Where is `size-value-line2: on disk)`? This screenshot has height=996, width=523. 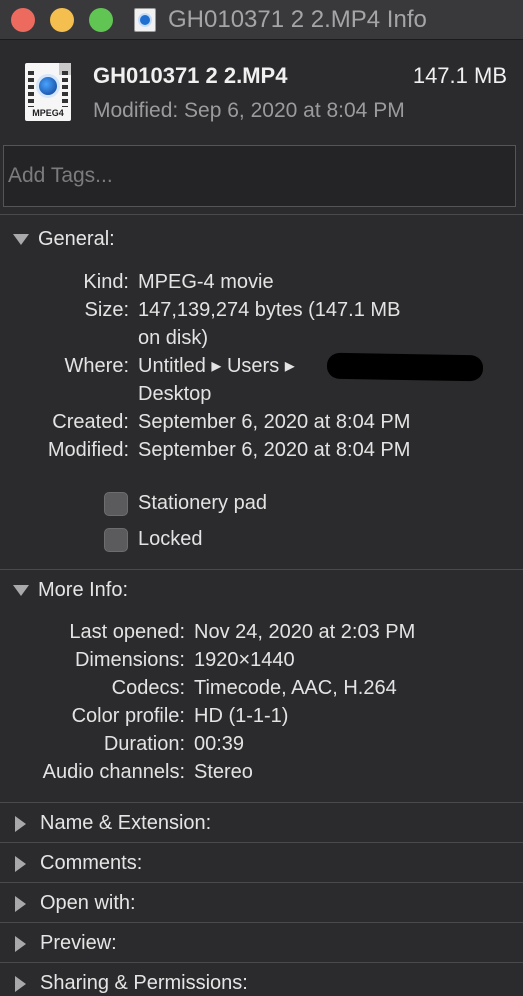
size-value-line2: on disk) is located at coordinates (173, 338).